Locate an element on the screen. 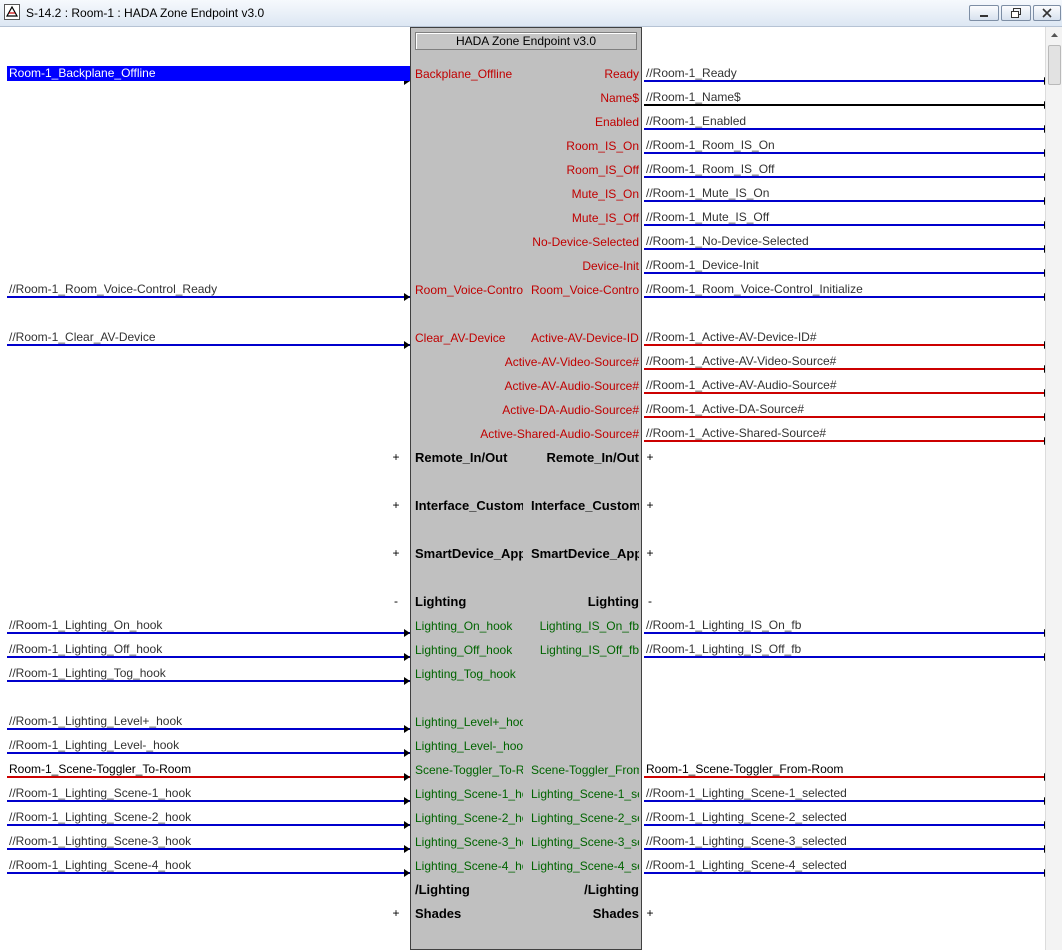  output-signal: //Room-1_Lighting_Scene-3_selected is located at coordinates (843, 841).